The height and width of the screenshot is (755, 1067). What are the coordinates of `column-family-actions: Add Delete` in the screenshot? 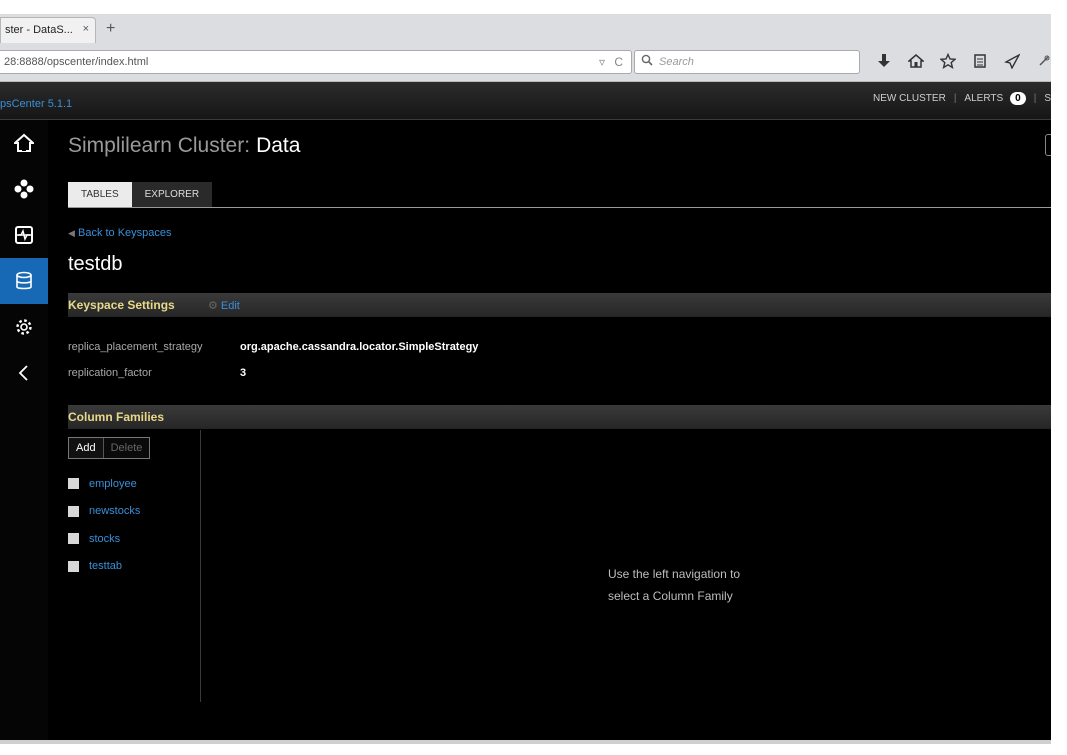 It's located at (109, 448).